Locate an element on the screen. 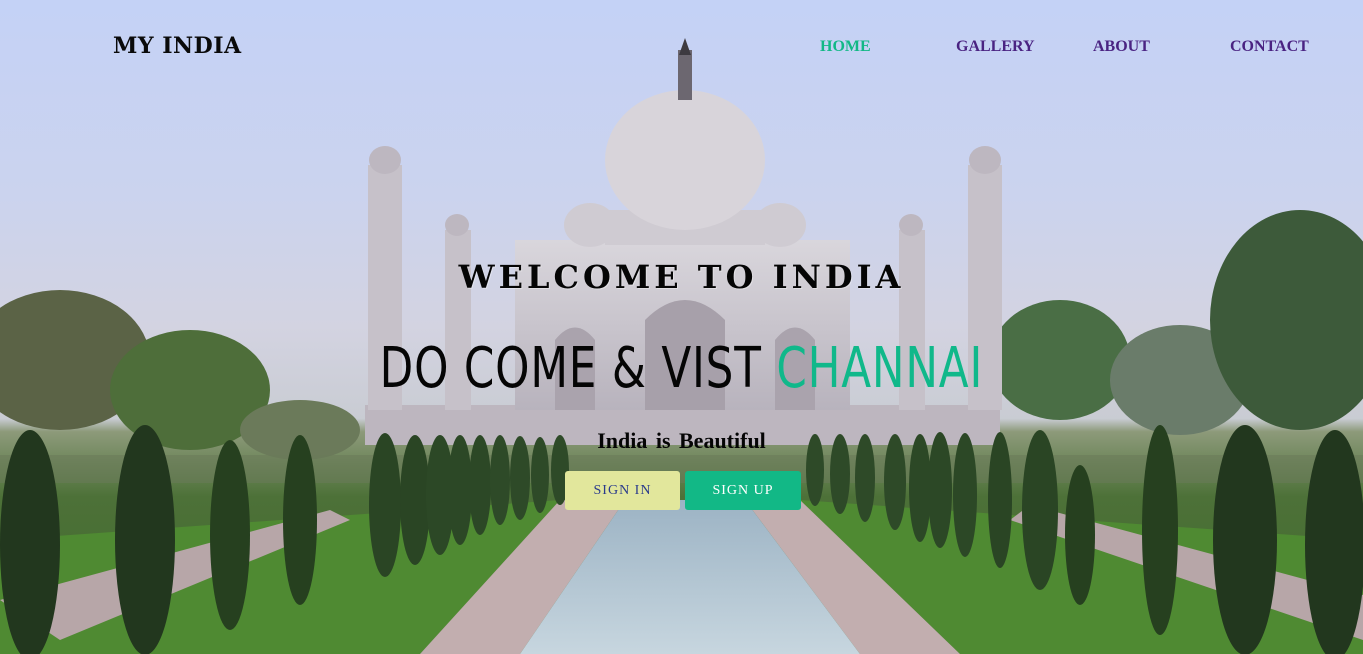 Image resolution: width=1363 pixels, height=654 pixels. welcome-heading: WELCOME TO INDIA is located at coordinates (681, 277).